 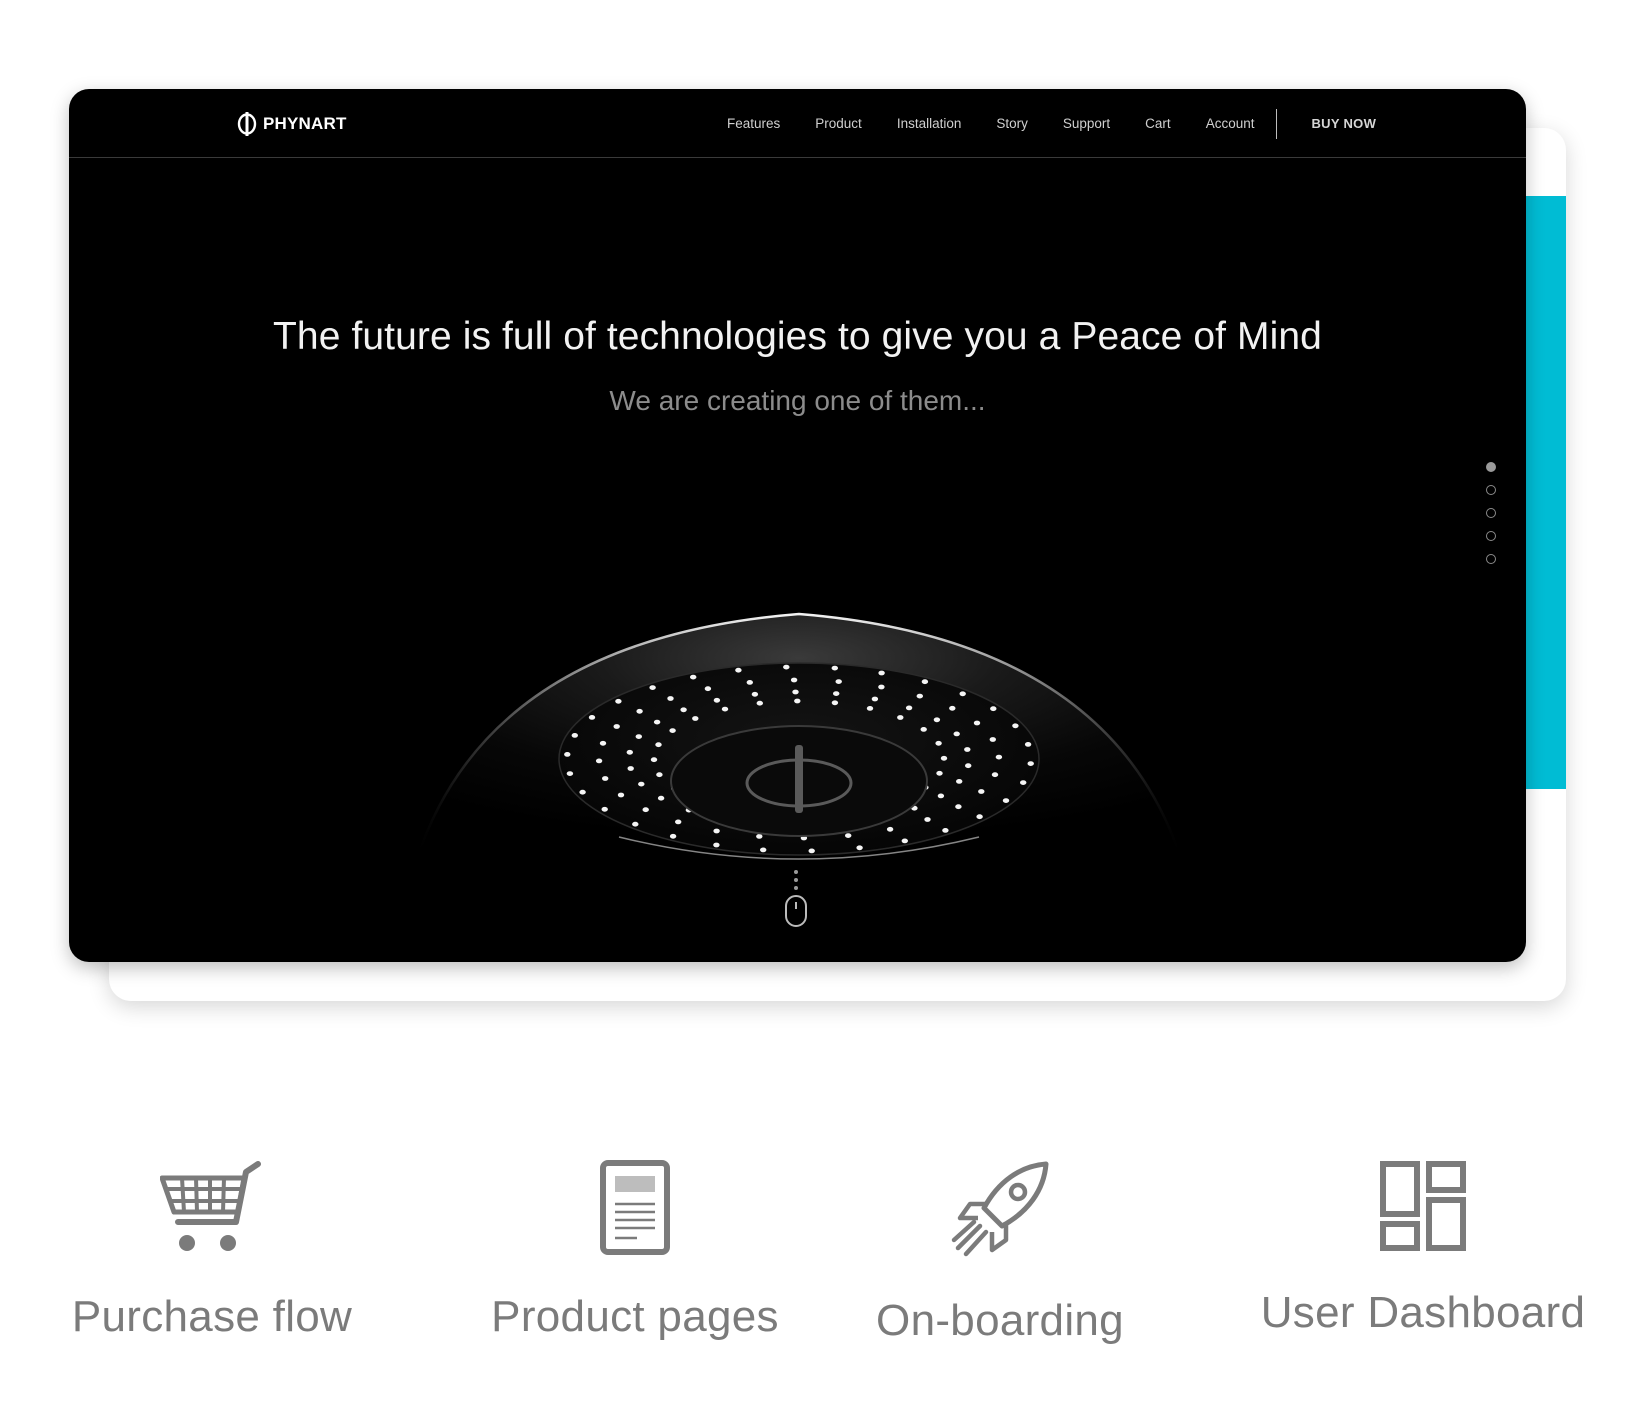 What do you see at coordinates (1158, 123) in the screenshot?
I see `nav-item-cart: Cart` at bounding box center [1158, 123].